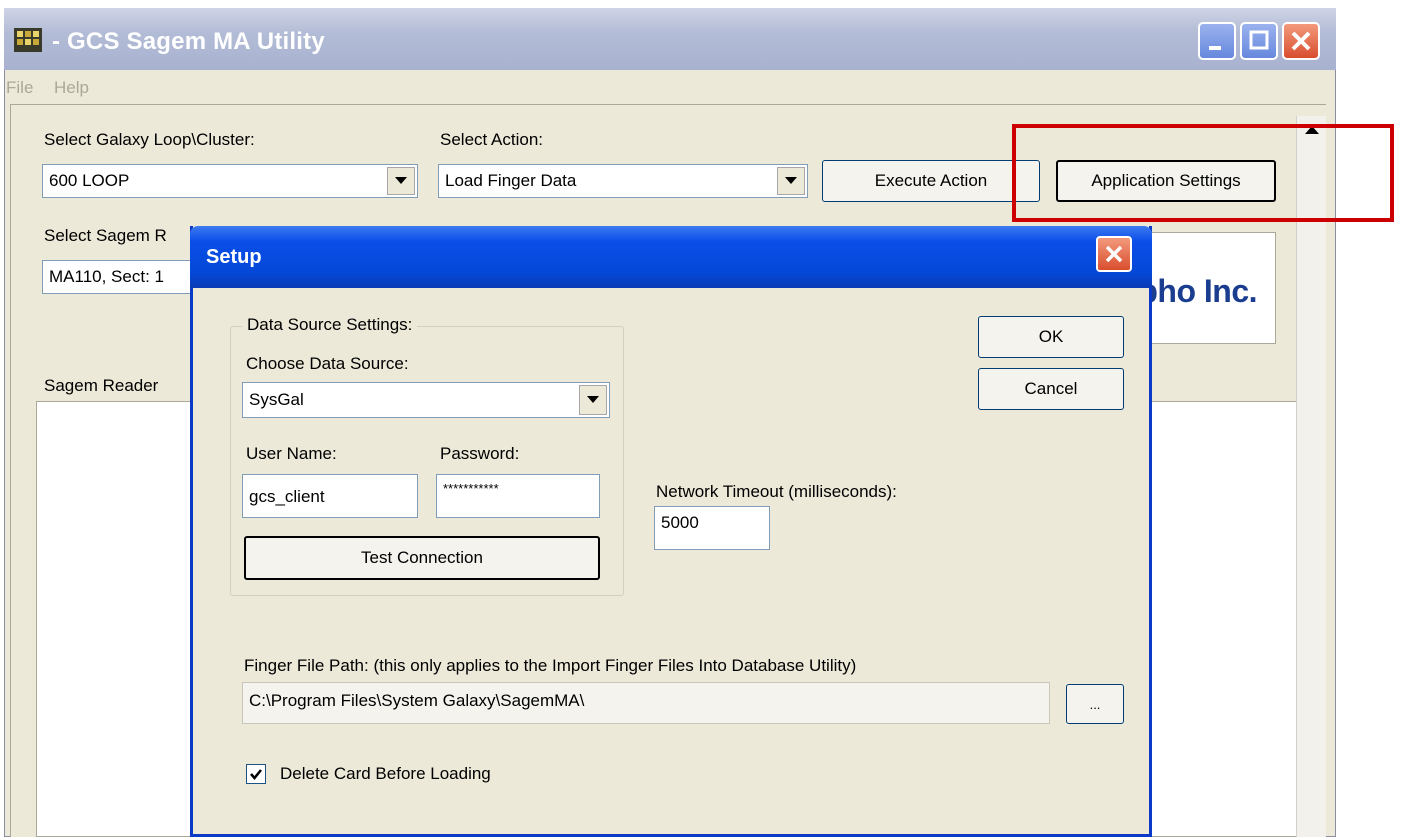  What do you see at coordinates (330, 325) in the screenshot?
I see `data-source-group-label: Data Source Settings:` at bounding box center [330, 325].